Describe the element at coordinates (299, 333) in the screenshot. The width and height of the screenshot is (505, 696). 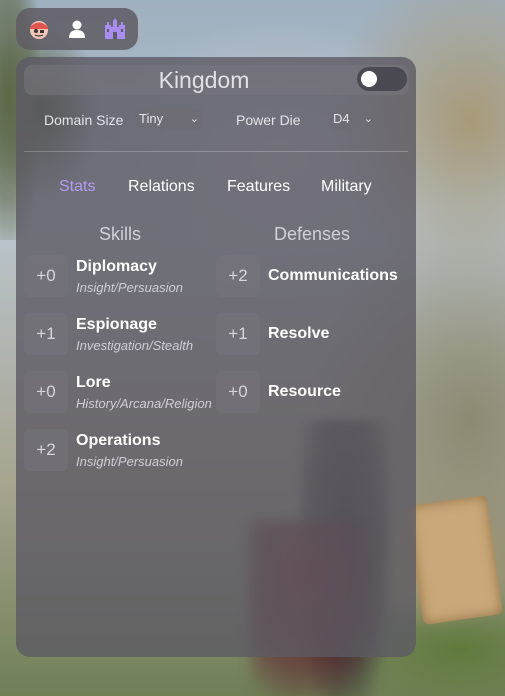
I see `defense-name-resolve: Resolve` at that location.